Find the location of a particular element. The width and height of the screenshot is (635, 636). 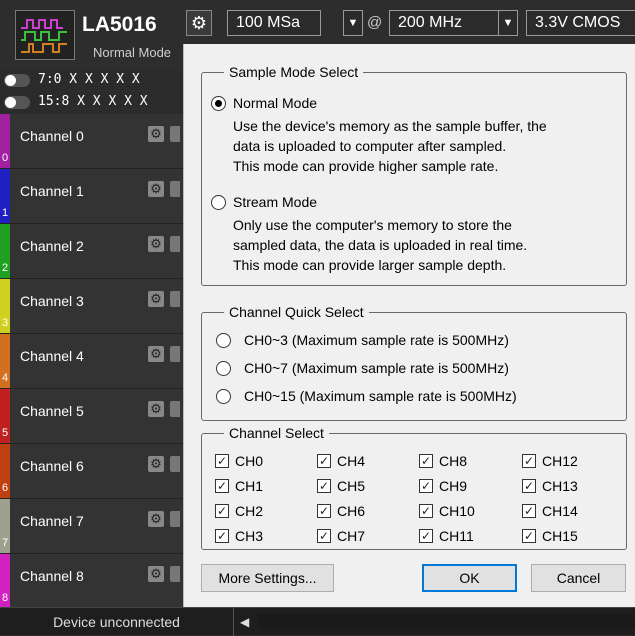

ch13-checkbox: ✓ is located at coordinates (529, 486).